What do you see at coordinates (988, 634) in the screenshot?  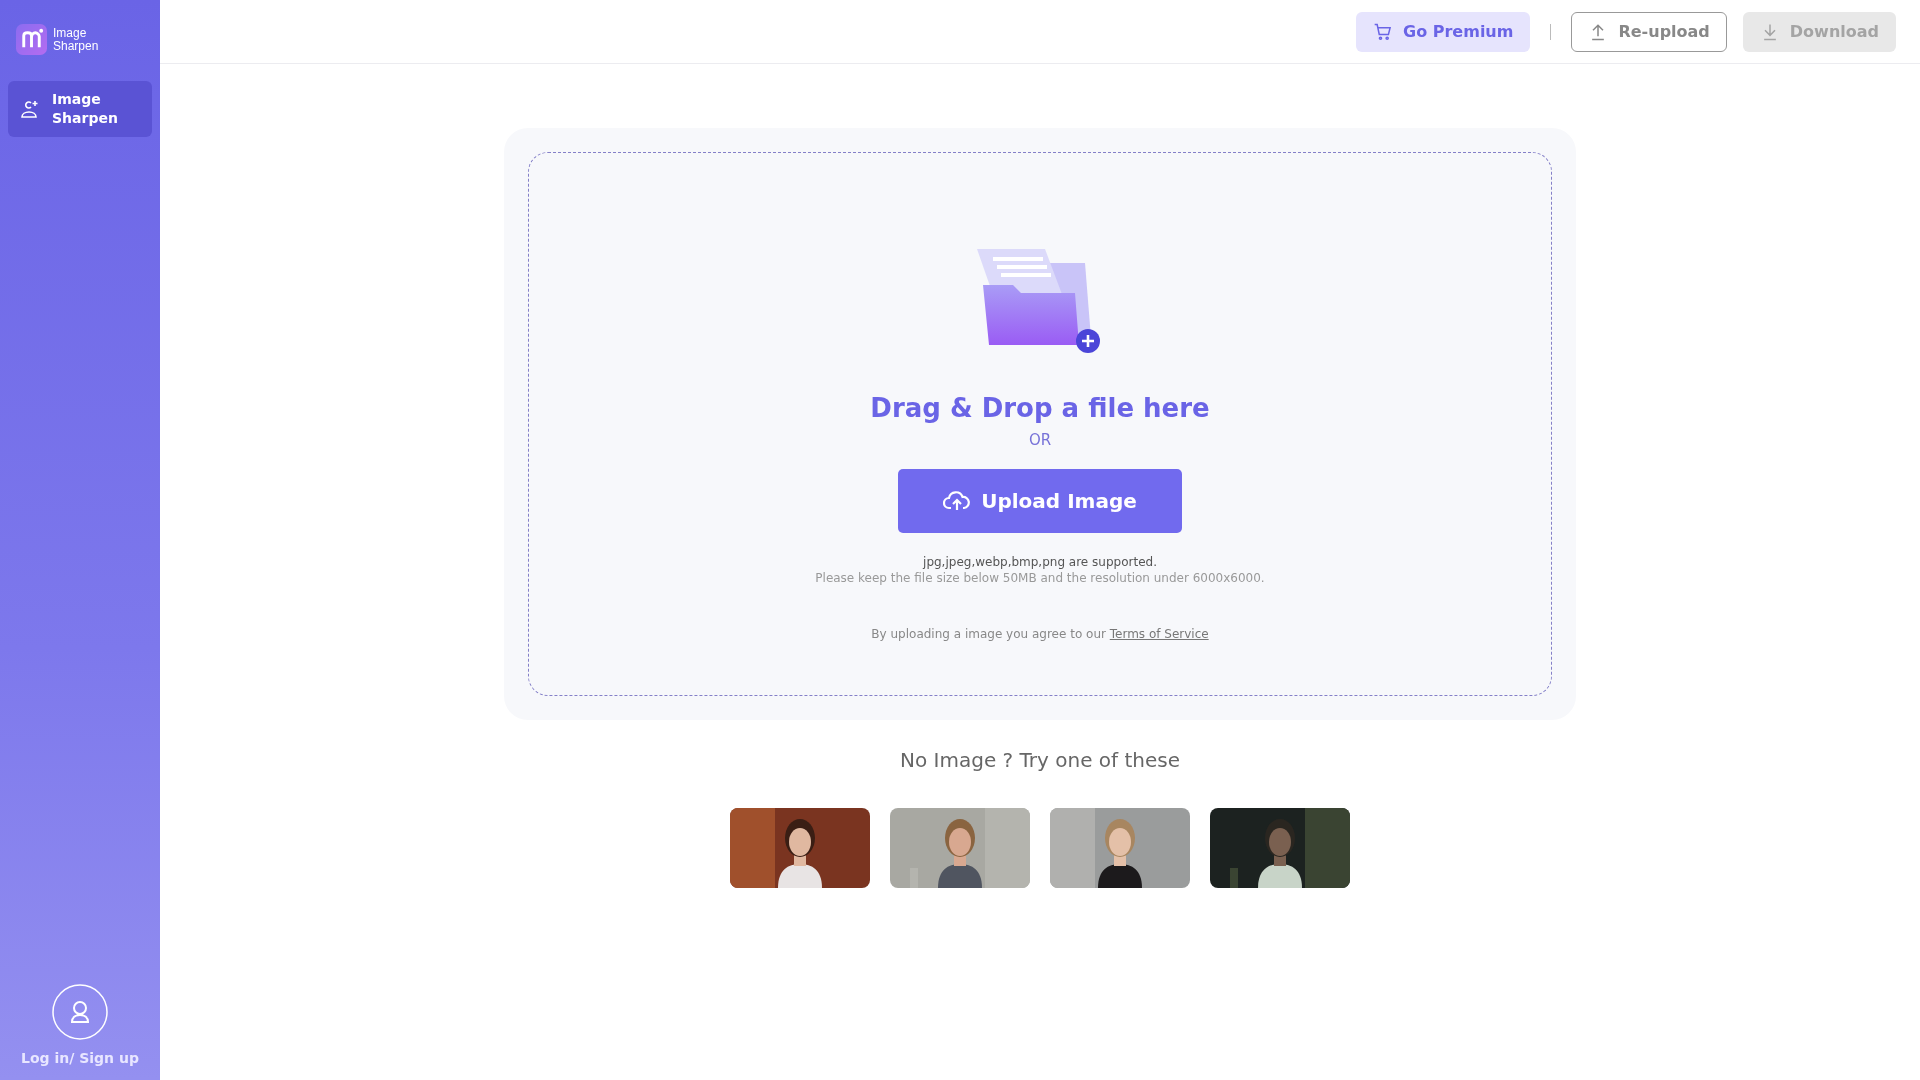 I see `terms-note: By uploading a image you agree to our` at bounding box center [988, 634].